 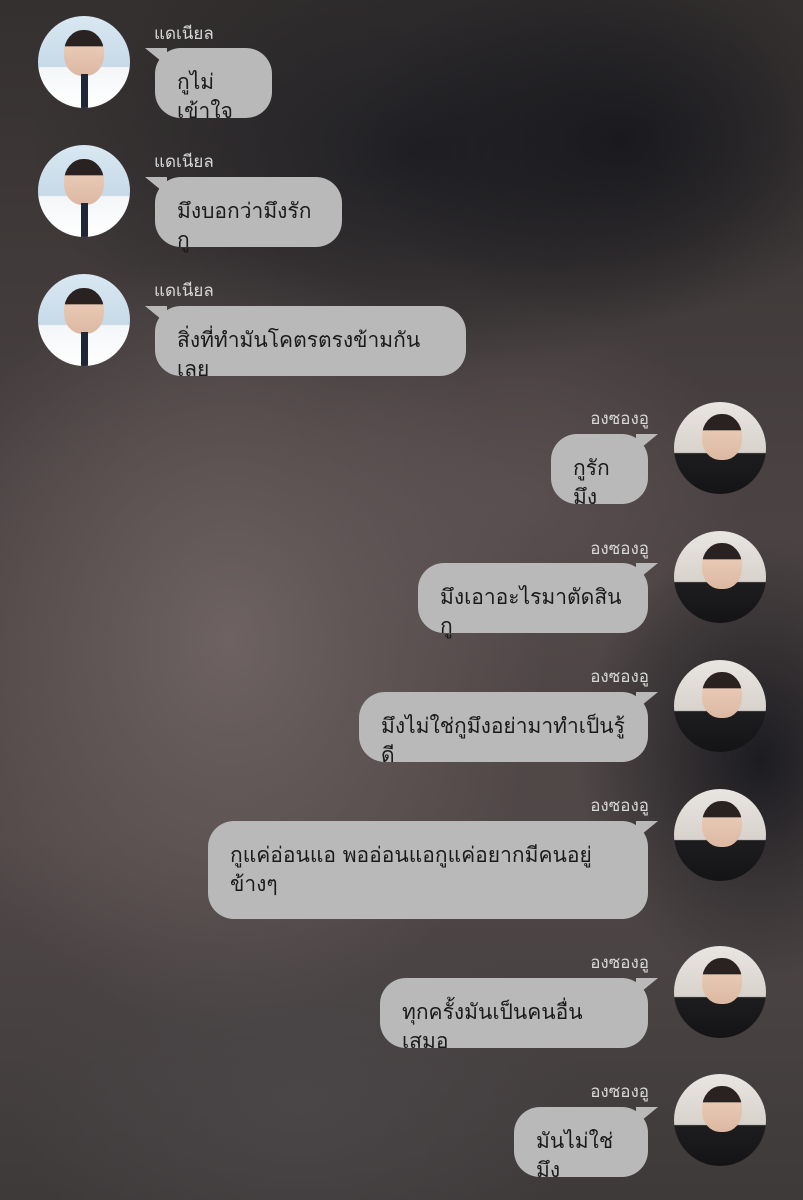 What do you see at coordinates (599, 471) in the screenshot?
I see `message-bubble: กูรักมึง` at bounding box center [599, 471].